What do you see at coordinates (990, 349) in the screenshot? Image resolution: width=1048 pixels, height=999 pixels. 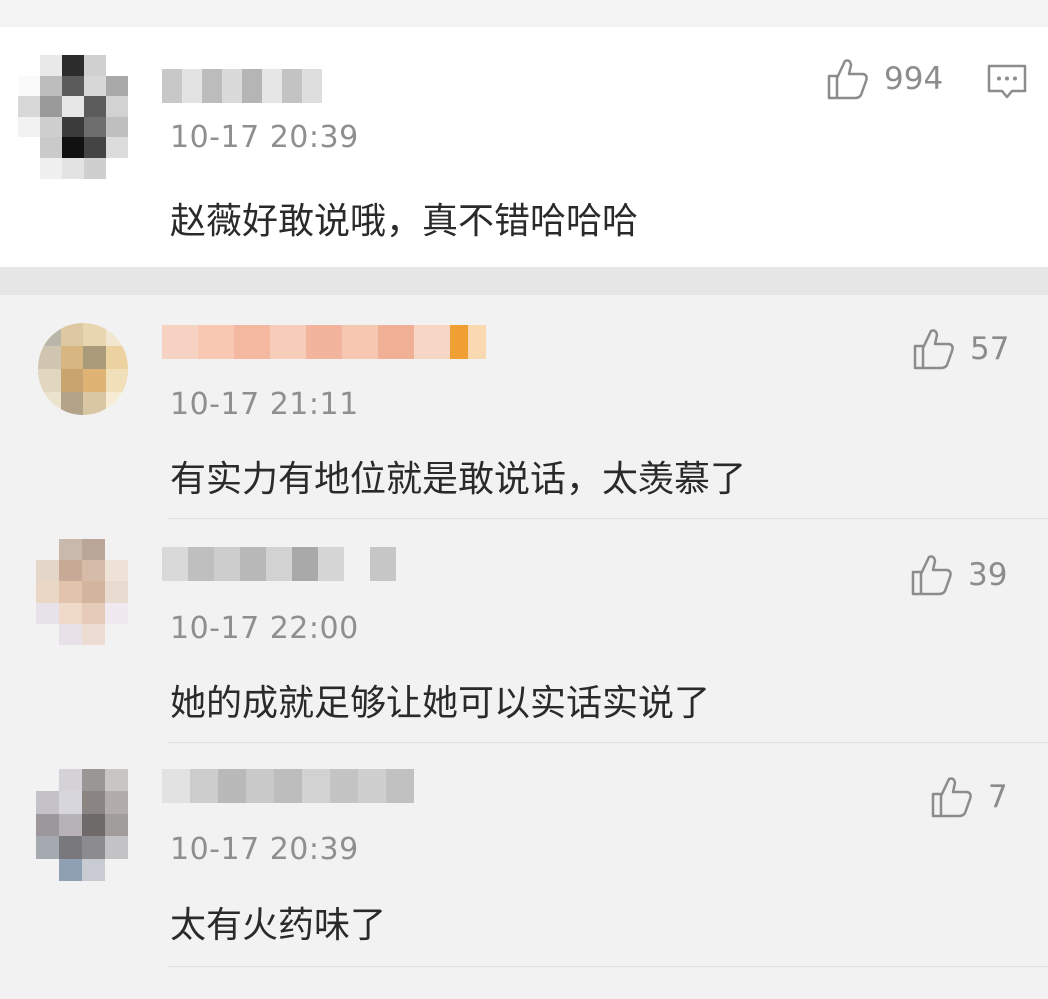 I see `like-count: 57` at bounding box center [990, 349].